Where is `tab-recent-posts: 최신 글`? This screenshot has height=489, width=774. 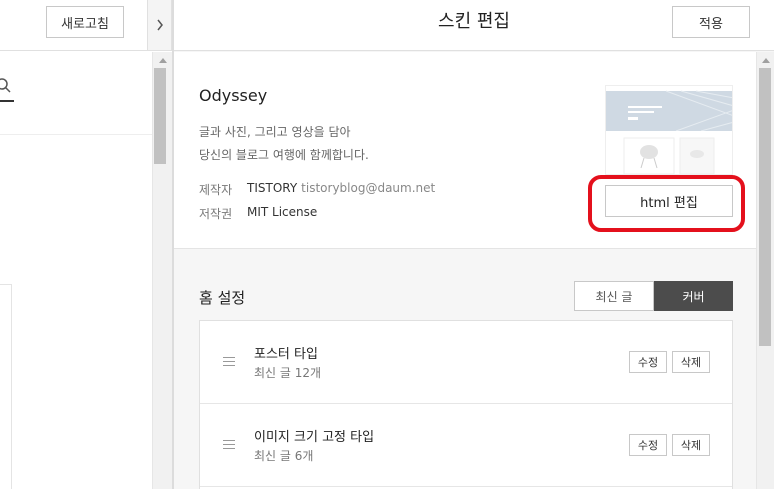 tab-recent-posts: 최신 글 is located at coordinates (614, 296).